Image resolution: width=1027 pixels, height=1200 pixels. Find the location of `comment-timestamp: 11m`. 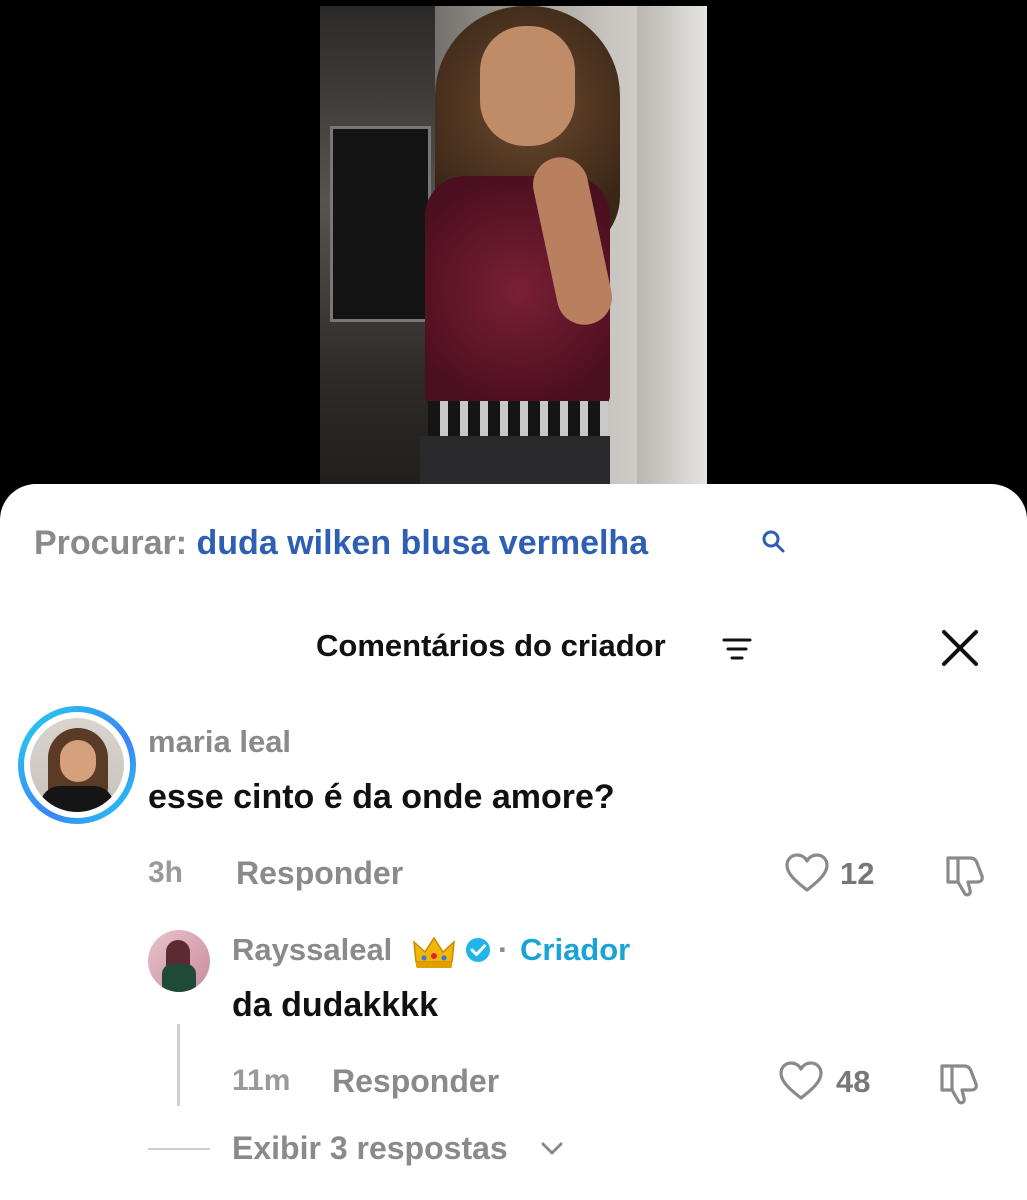

comment-timestamp: 11m is located at coordinates (261, 1080).